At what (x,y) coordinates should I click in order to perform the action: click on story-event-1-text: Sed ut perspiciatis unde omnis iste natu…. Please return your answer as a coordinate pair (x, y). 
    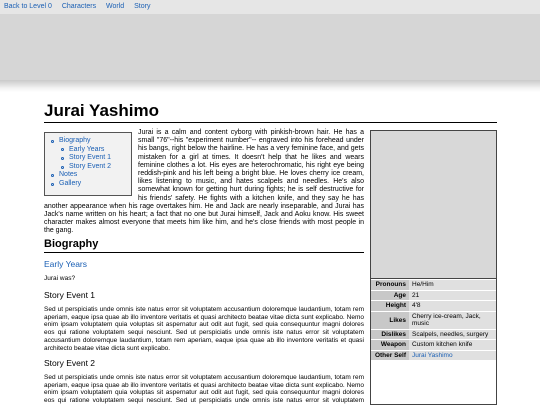
    Looking at the image, I should click on (204, 329).